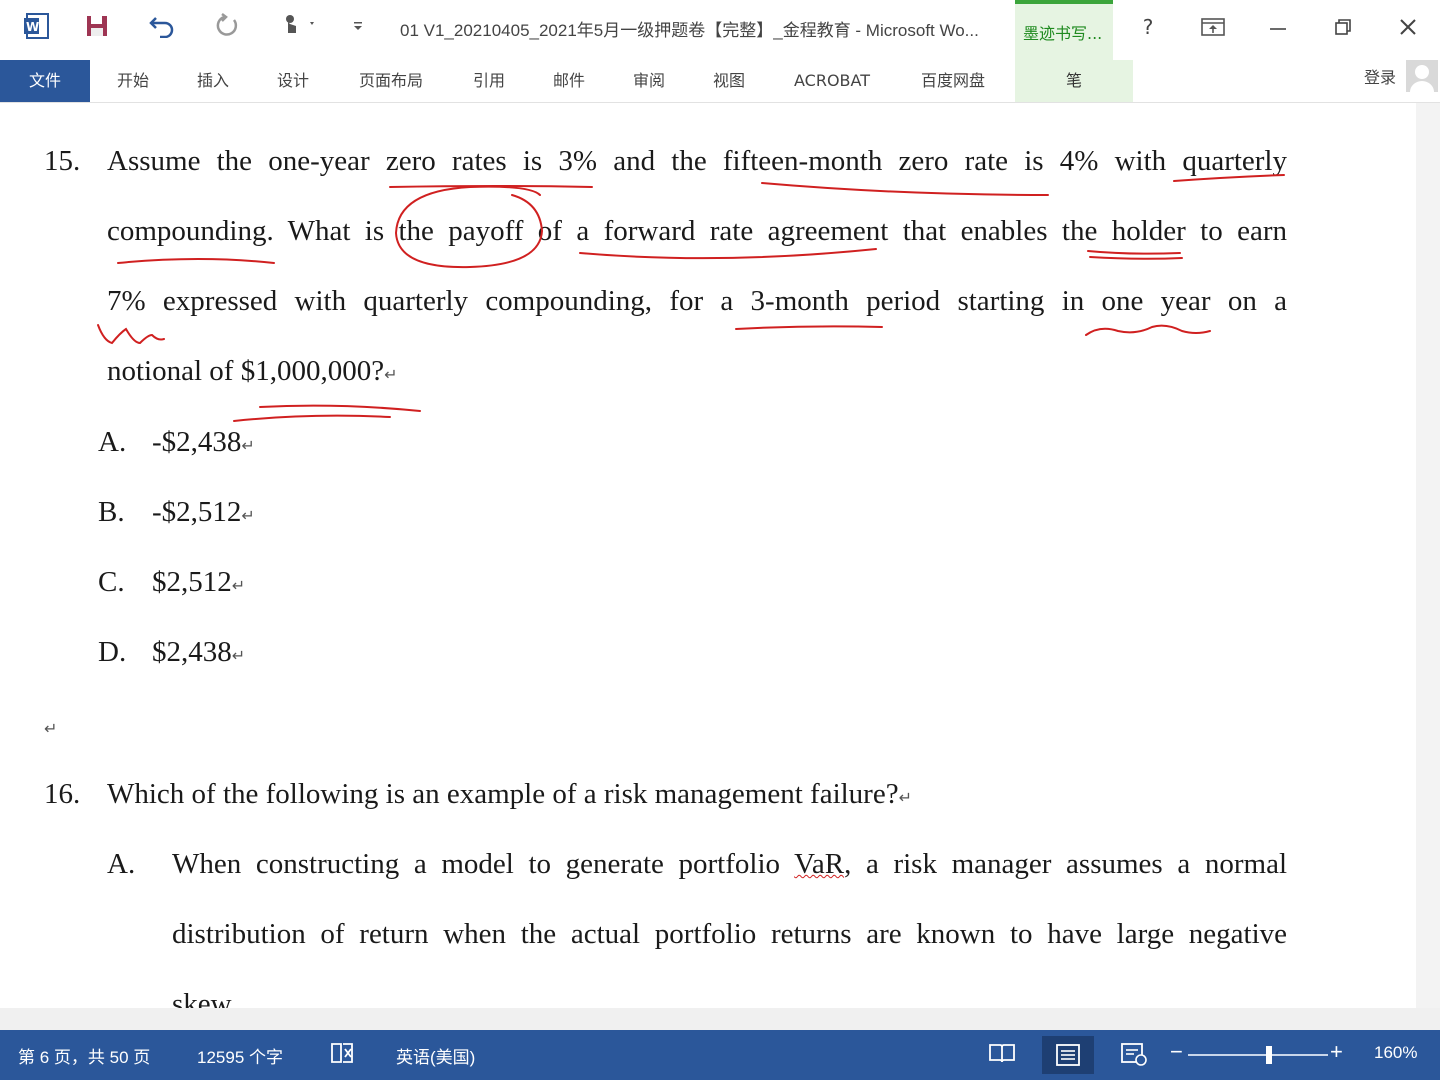 The width and height of the screenshot is (1440, 1080). I want to click on question-15-number: 15., so click(62, 161).